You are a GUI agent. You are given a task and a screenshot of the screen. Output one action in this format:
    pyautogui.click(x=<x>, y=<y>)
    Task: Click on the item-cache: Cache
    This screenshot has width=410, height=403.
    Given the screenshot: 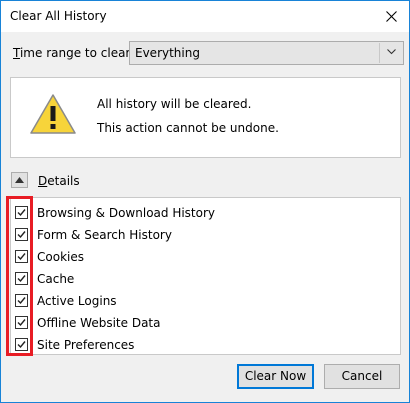 What is the action you would take?
    pyautogui.click(x=205, y=279)
    